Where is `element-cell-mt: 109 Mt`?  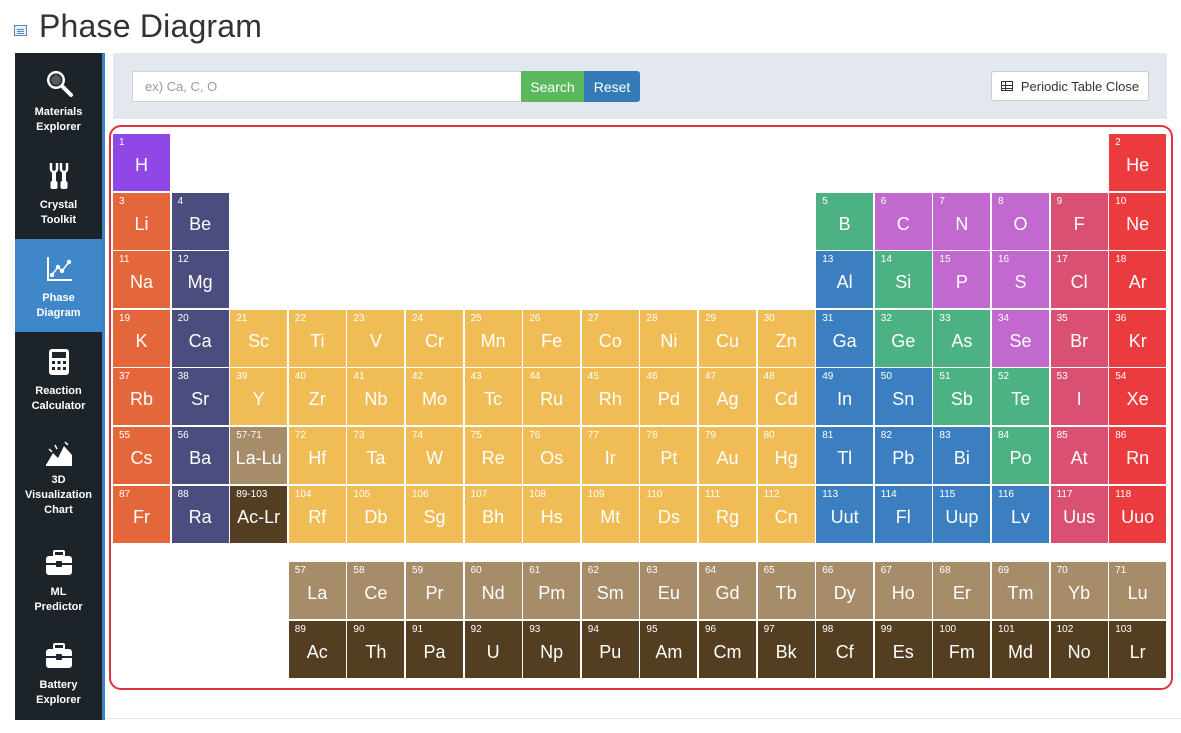
element-cell-mt: 109 Mt is located at coordinates (610, 514).